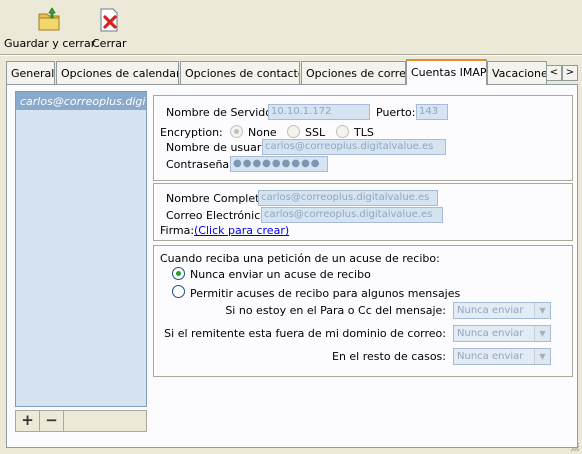 The image size is (582, 454). What do you see at coordinates (354, 147) in the screenshot?
I see `username-input: carlos@correoplus.digitalvalue.es` at bounding box center [354, 147].